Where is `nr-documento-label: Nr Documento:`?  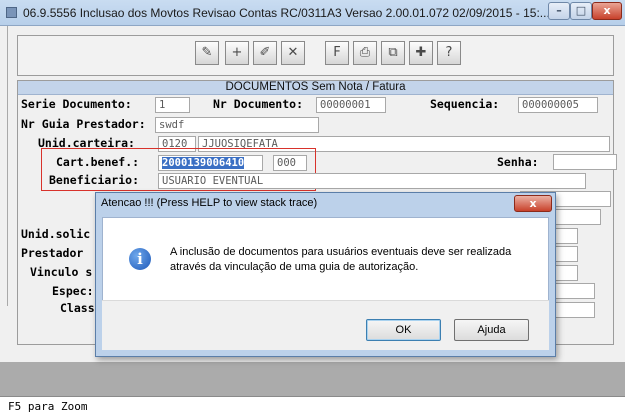
nr-documento-label: Nr Documento: is located at coordinates (258, 104).